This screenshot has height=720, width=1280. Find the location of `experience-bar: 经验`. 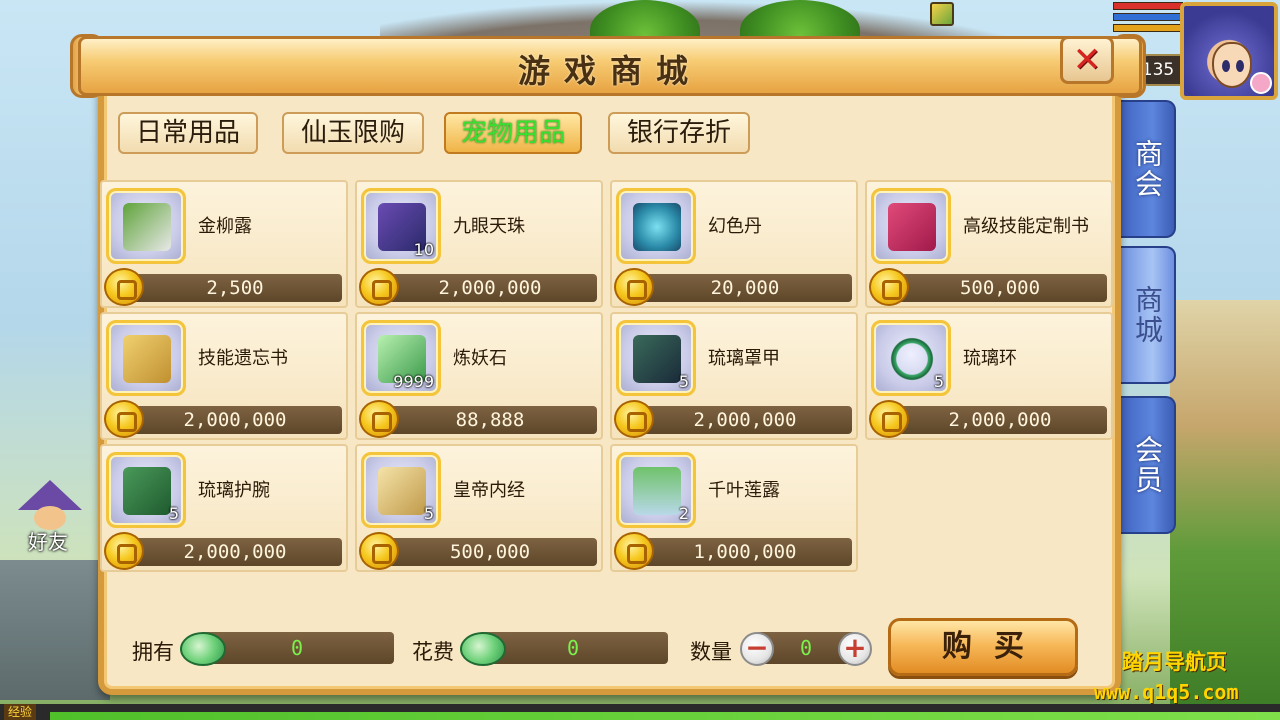

experience-bar: 经验 is located at coordinates (640, 712).